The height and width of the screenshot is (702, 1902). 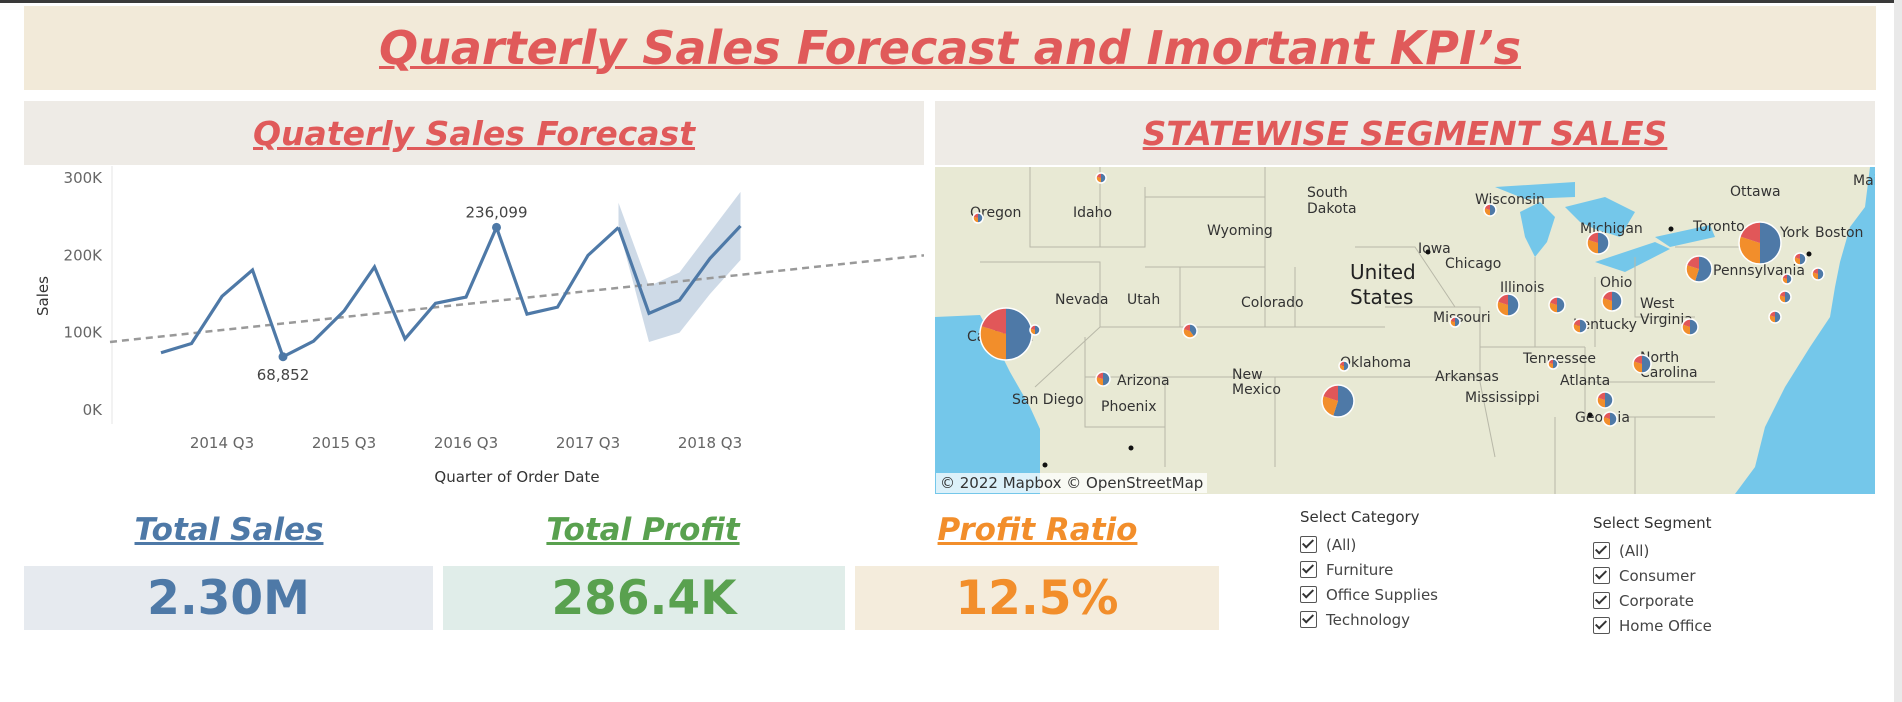 What do you see at coordinates (1616, 283) in the screenshot?
I see `map-place-label: Ohio` at bounding box center [1616, 283].